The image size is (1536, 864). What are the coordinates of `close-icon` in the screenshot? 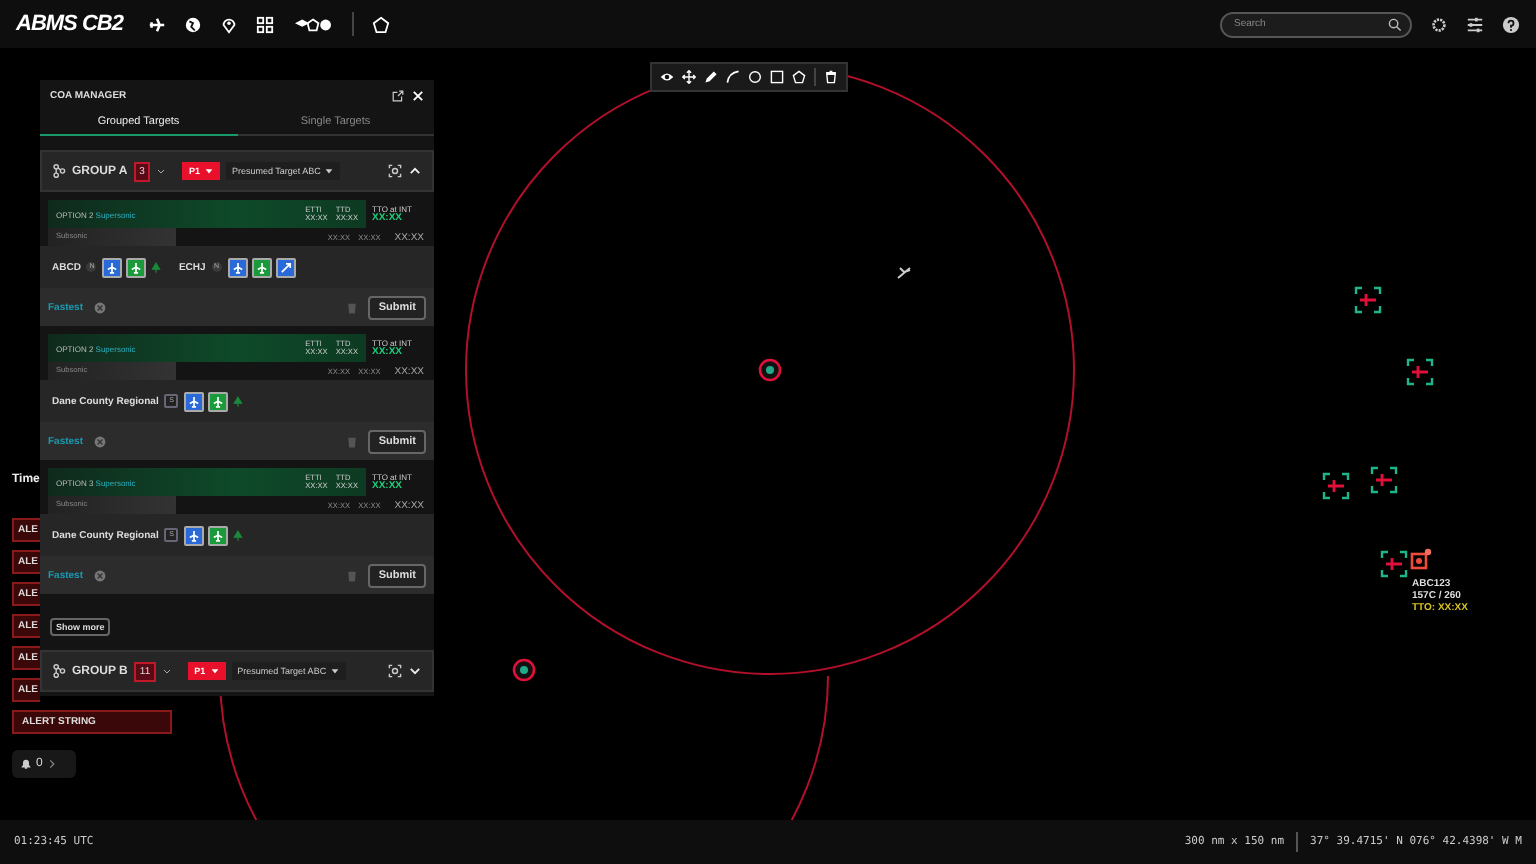 It's located at (418, 95).